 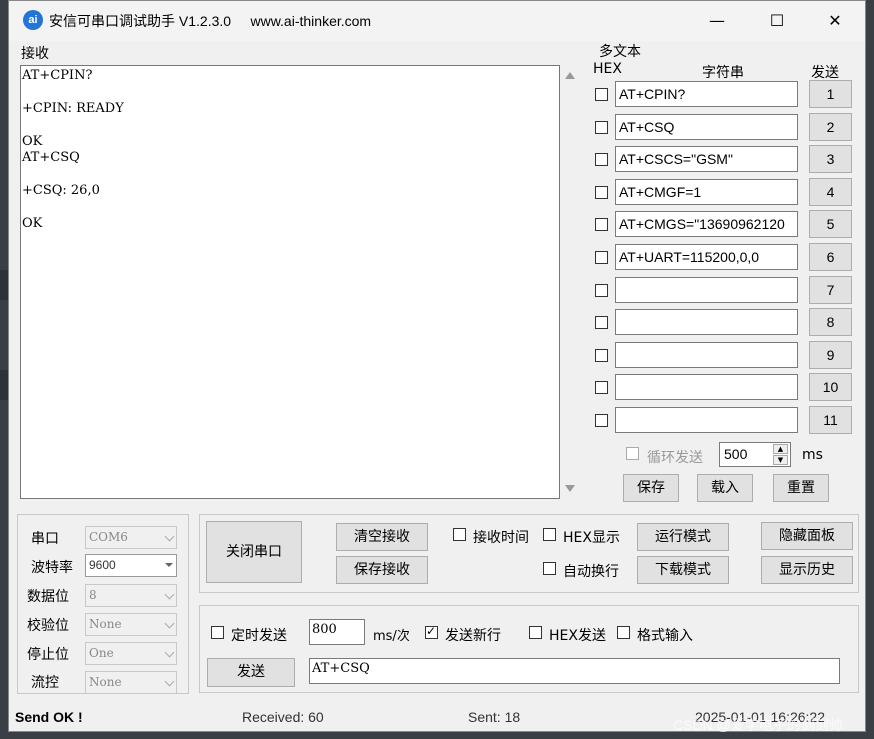 What do you see at coordinates (93, 595) in the screenshot?
I see `databits-value: 8` at bounding box center [93, 595].